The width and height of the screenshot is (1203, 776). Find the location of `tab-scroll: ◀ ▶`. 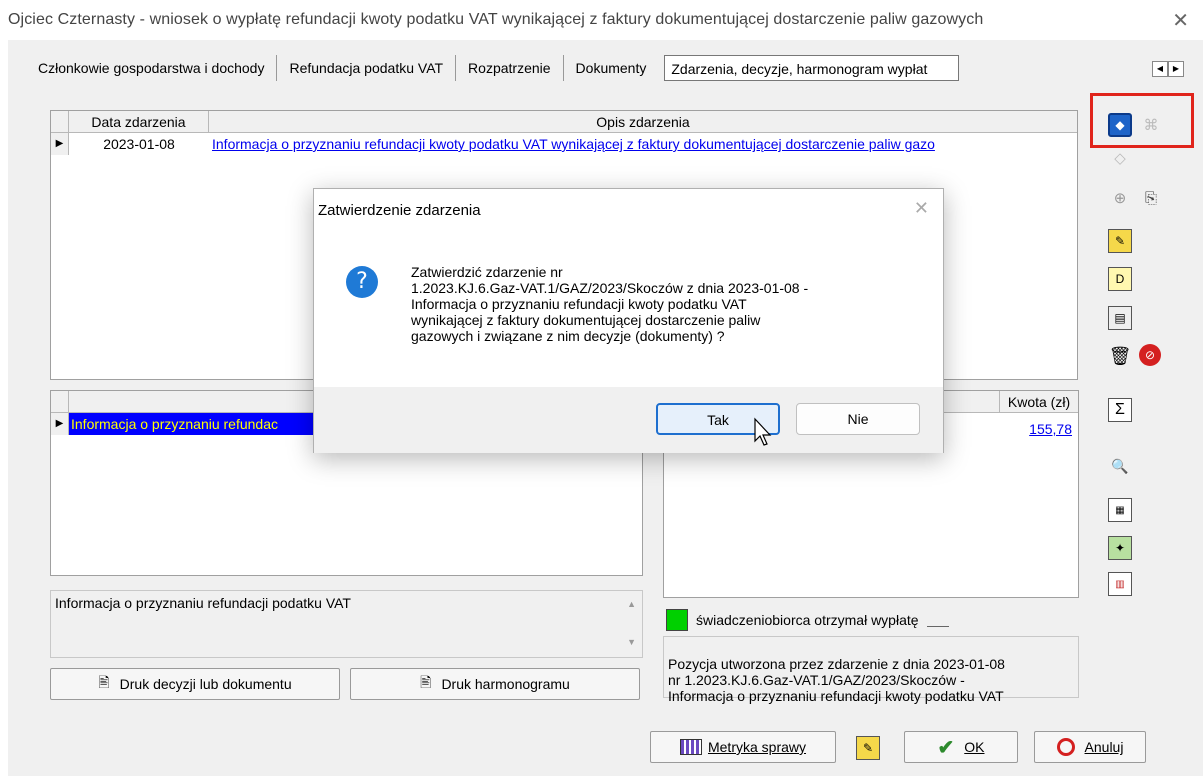

tab-scroll: ◀ ▶ is located at coordinates (1168, 69).